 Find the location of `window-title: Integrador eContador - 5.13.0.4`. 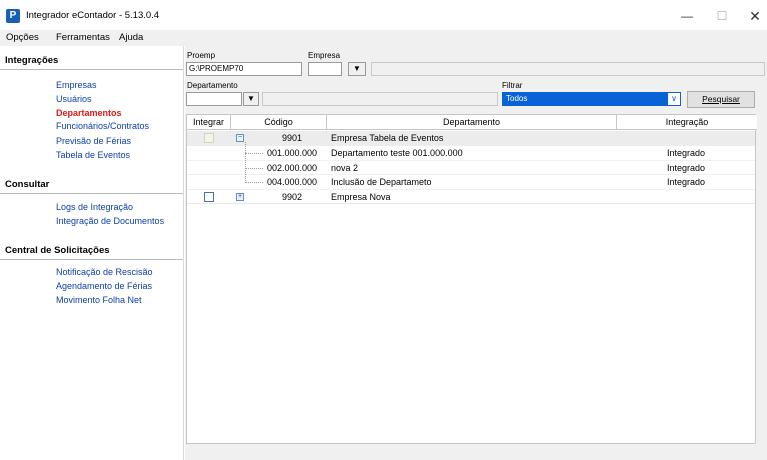

window-title: Integrador eContador - 5.13.0.4 is located at coordinates (93, 15).